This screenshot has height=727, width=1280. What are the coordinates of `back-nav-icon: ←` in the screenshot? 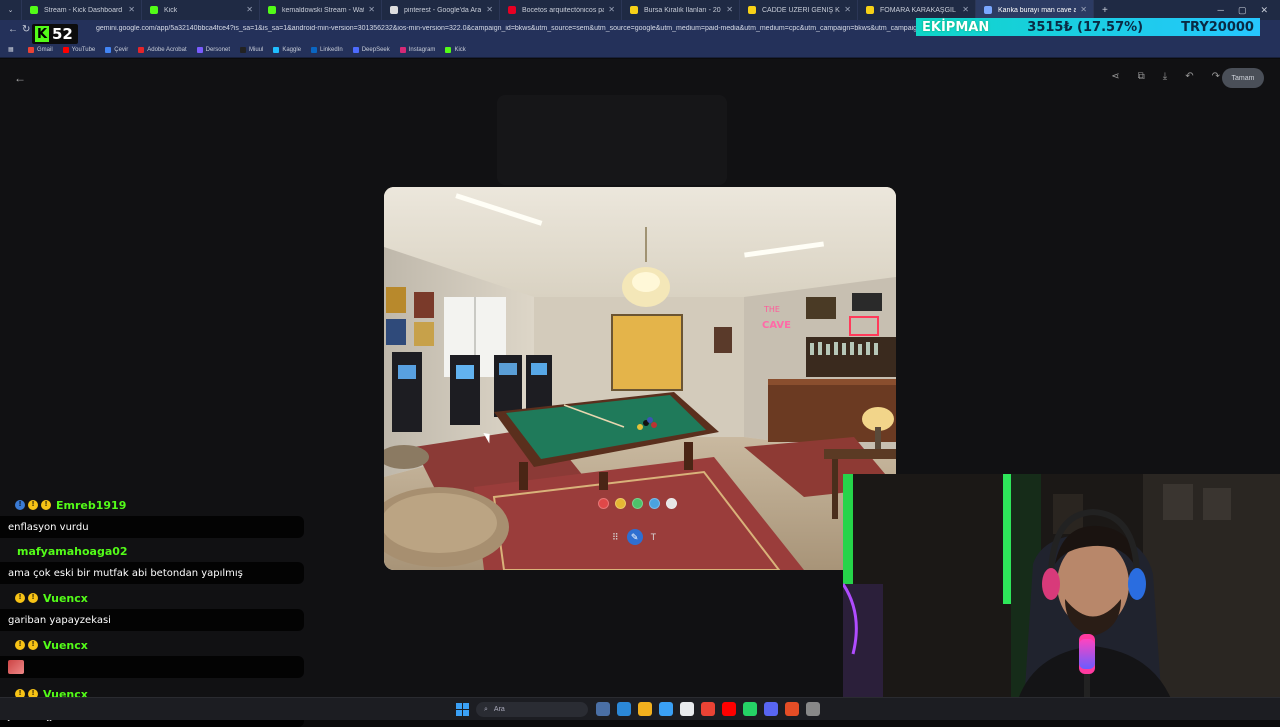 It's located at (13, 29).